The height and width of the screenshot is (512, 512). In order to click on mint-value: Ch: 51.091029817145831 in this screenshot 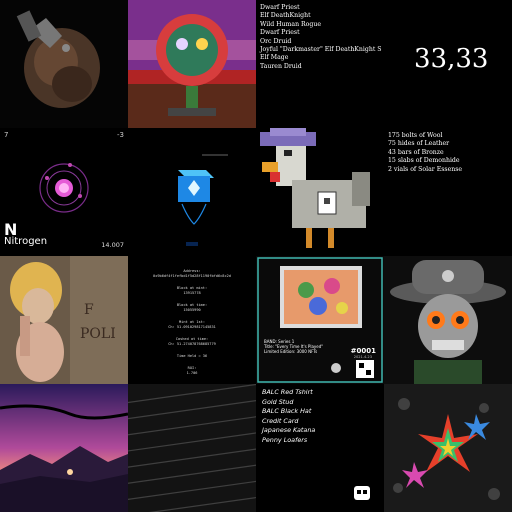, I will do `click(192, 327)`.